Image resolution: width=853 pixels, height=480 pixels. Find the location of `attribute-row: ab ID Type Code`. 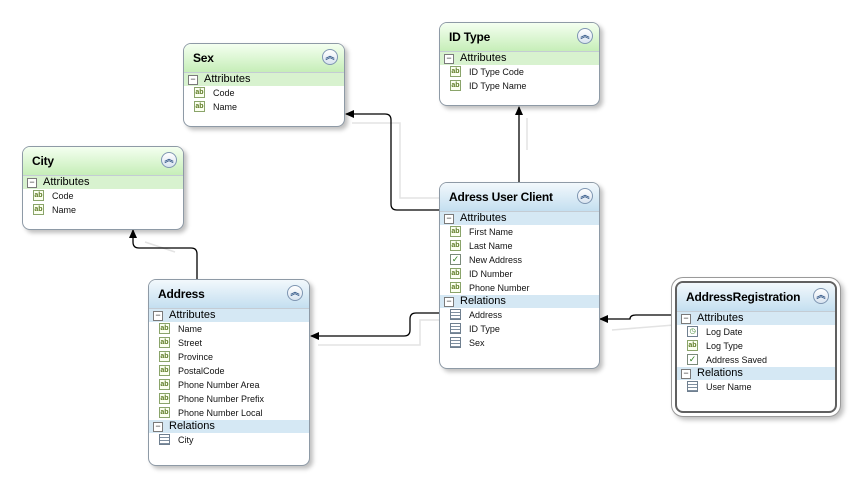

attribute-row: ab ID Type Code is located at coordinates (519, 72).